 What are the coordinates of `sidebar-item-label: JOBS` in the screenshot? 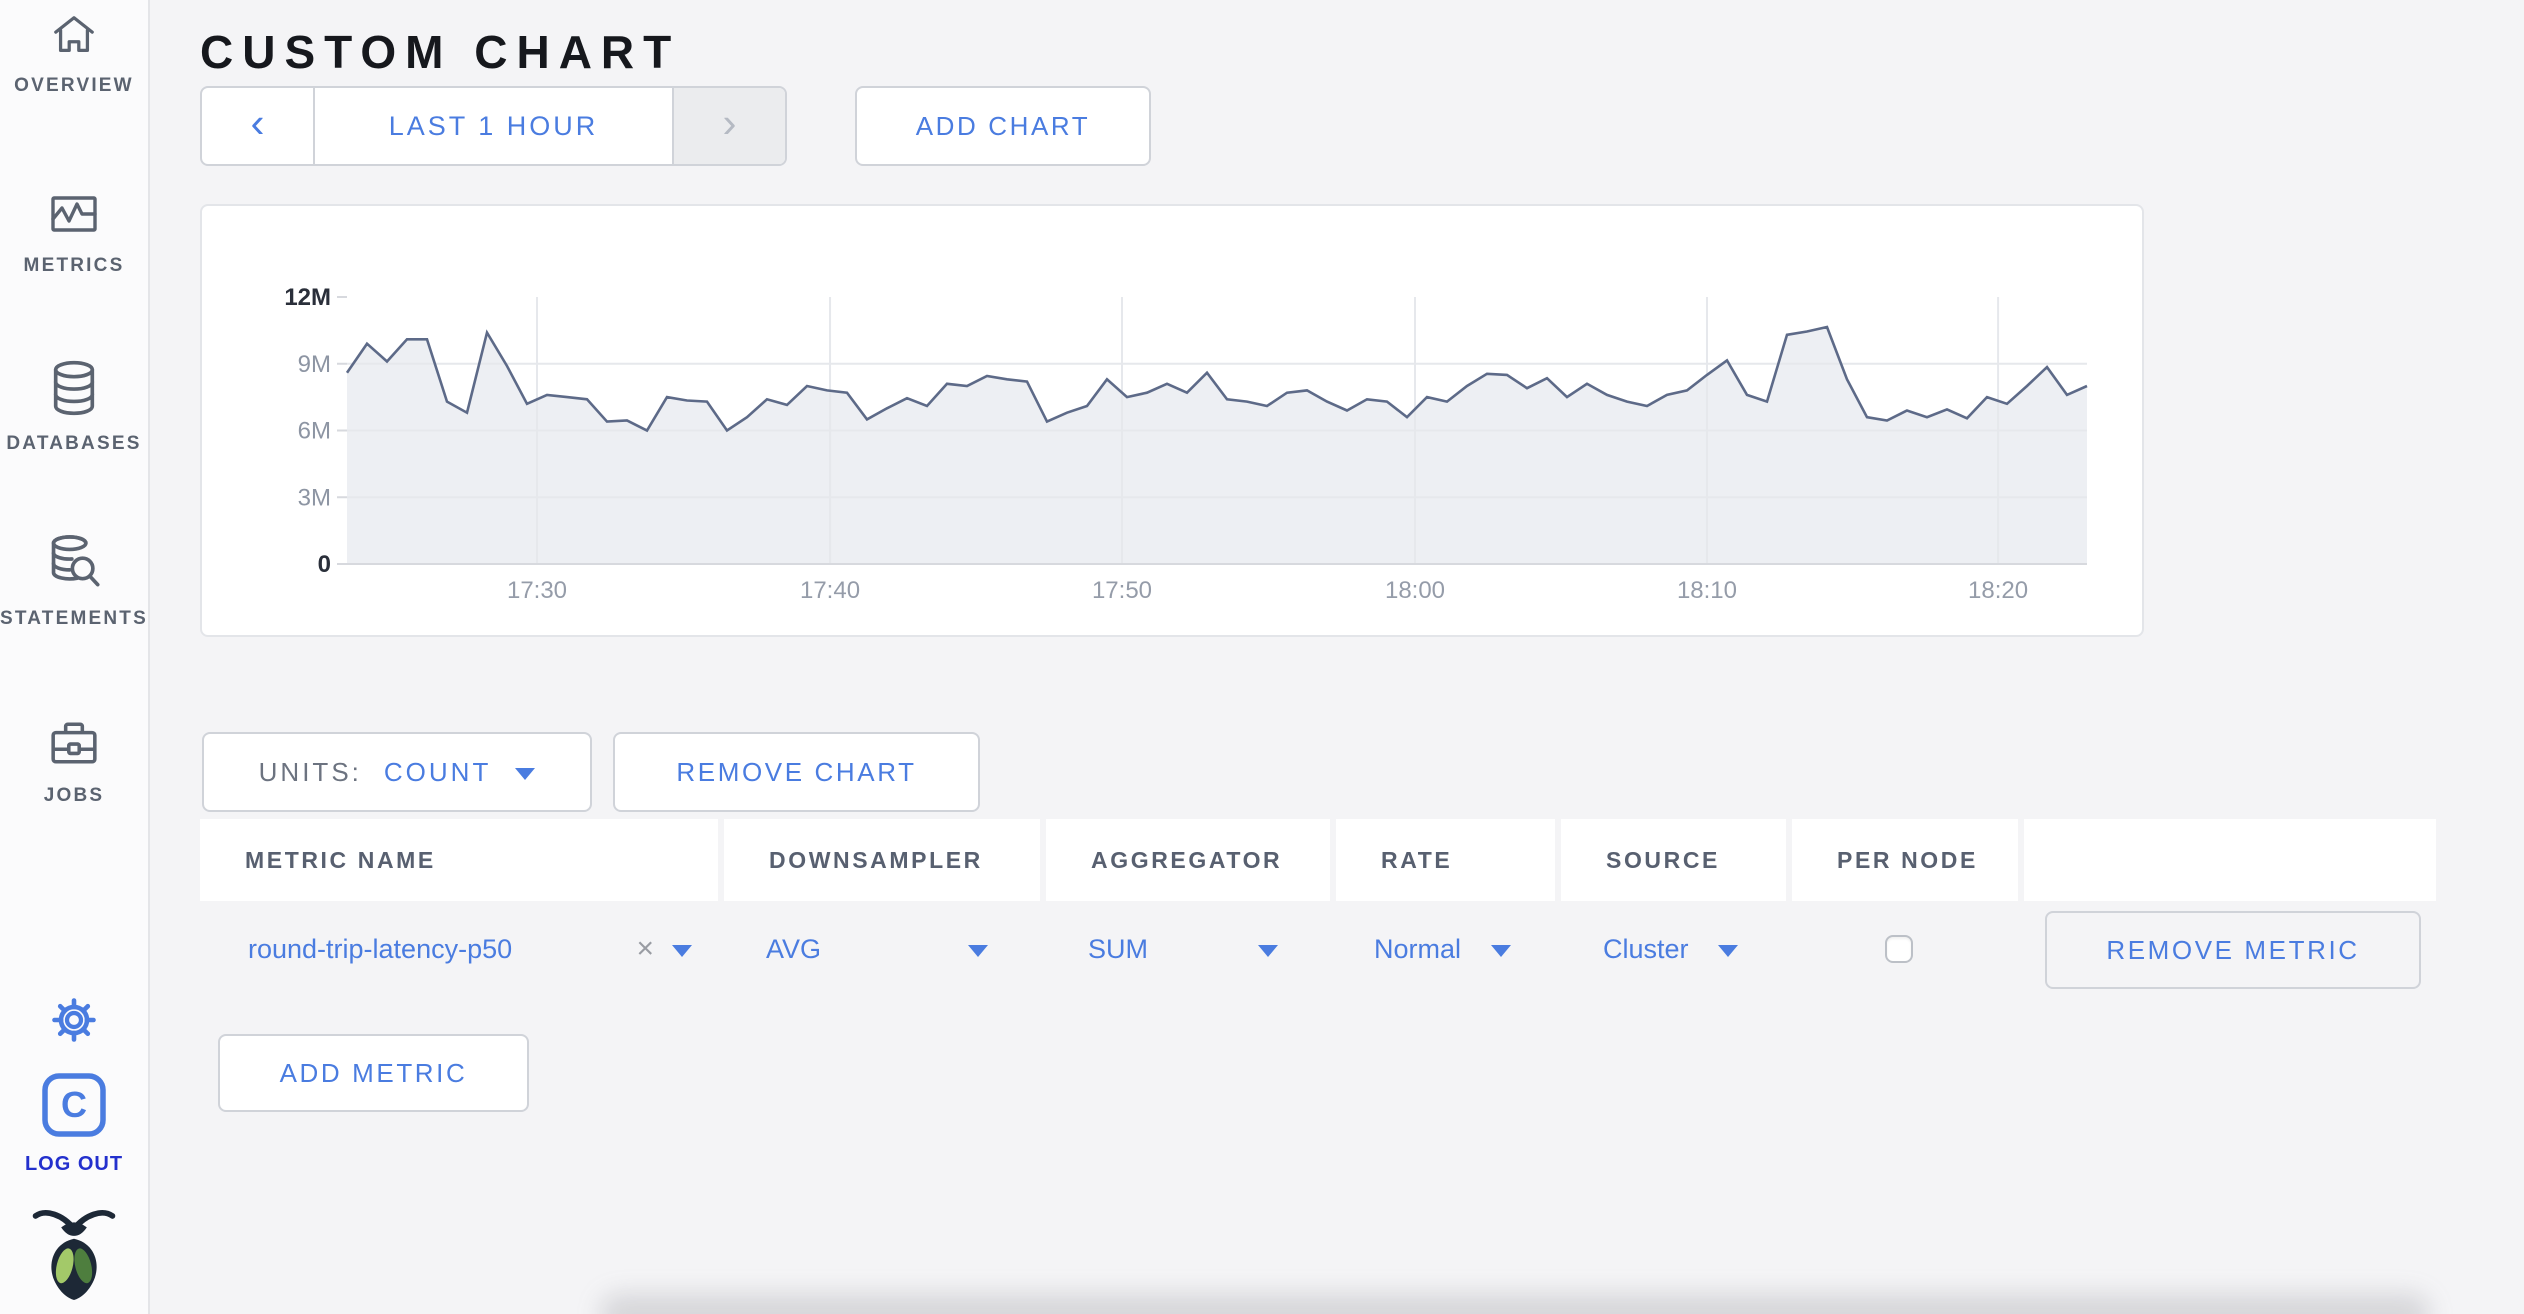 It's located at (74, 795).